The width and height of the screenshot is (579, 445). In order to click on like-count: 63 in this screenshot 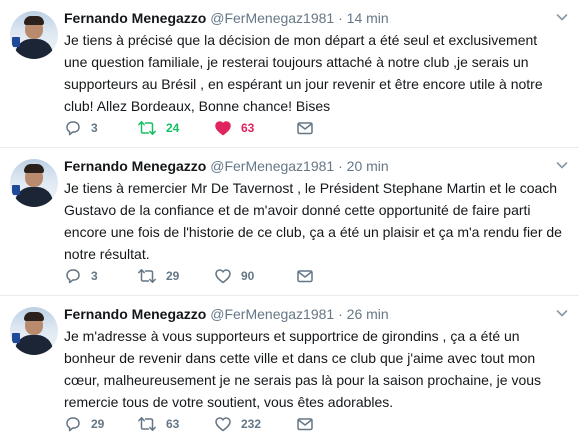, I will do `click(248, 128)`.